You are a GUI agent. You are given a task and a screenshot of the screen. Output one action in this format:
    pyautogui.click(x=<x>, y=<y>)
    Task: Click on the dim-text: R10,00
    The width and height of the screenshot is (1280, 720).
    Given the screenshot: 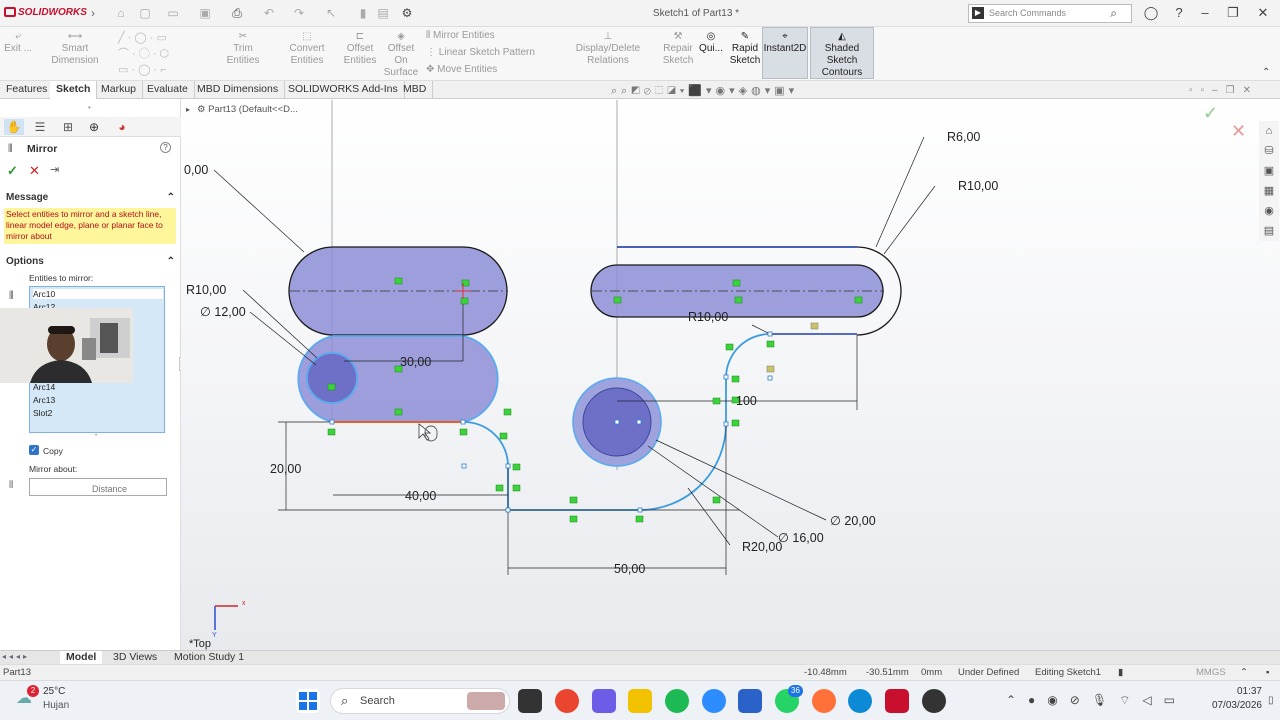 What is the action you would take?
    pyautogui.click(x=206, y=290)
    